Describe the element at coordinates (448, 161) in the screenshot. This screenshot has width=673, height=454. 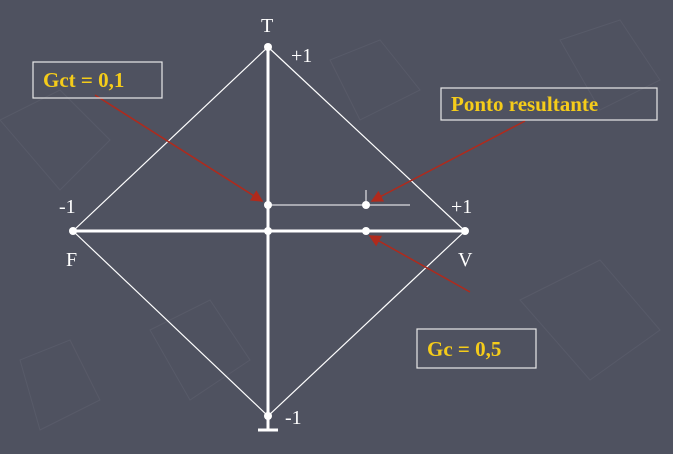
I see `resultant-arrow` at that location.